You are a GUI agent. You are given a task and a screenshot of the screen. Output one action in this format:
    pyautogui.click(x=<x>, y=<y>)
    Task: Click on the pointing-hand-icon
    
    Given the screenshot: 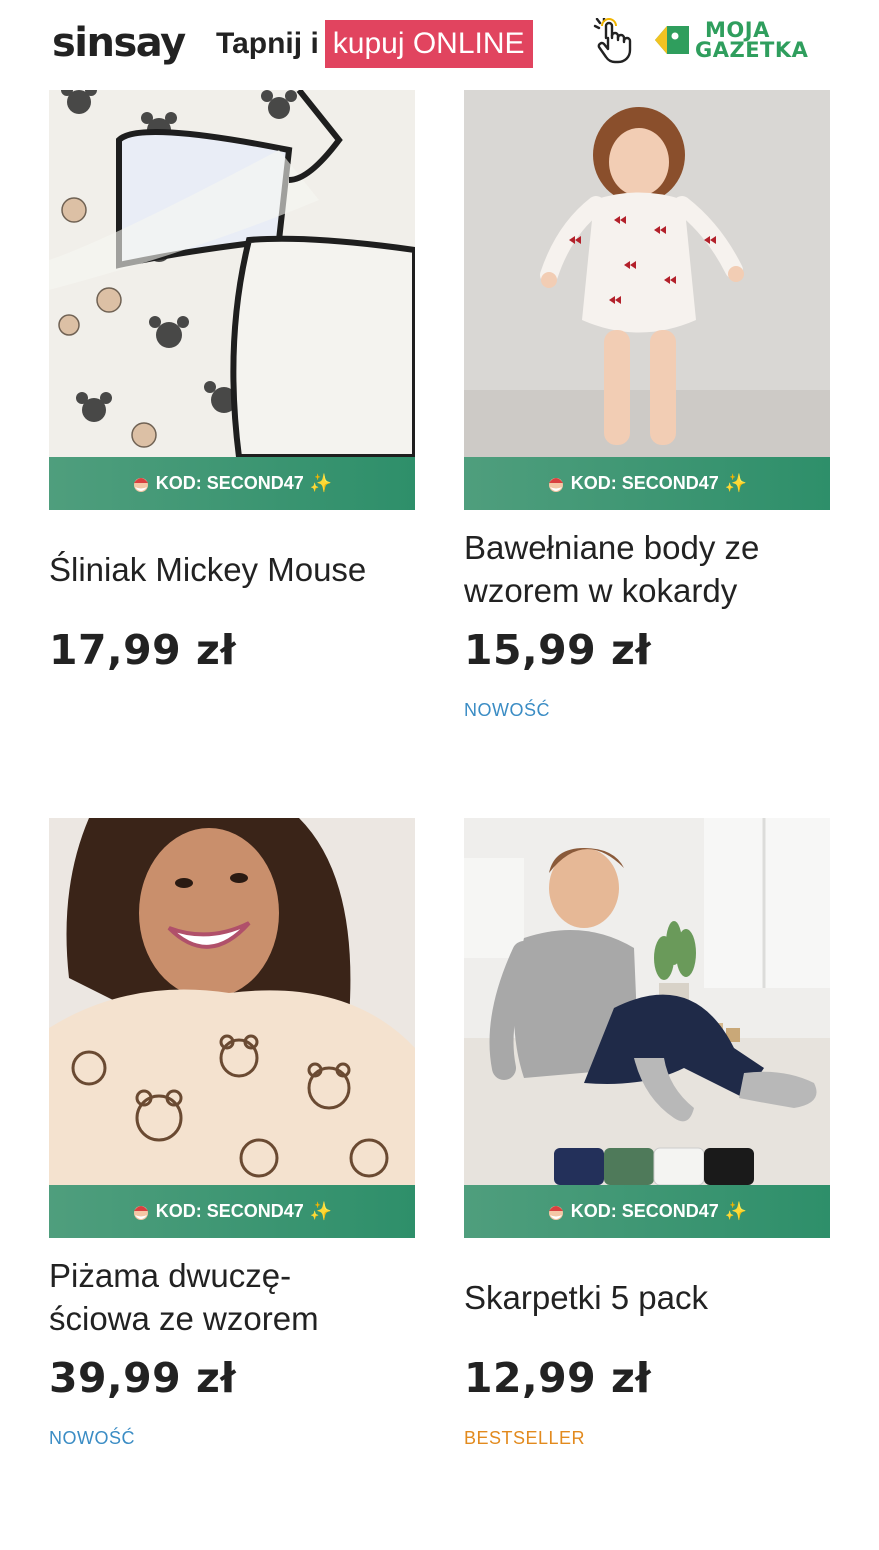 What is the action you would take?
    pyautogui.click(x=612, y=41)
    